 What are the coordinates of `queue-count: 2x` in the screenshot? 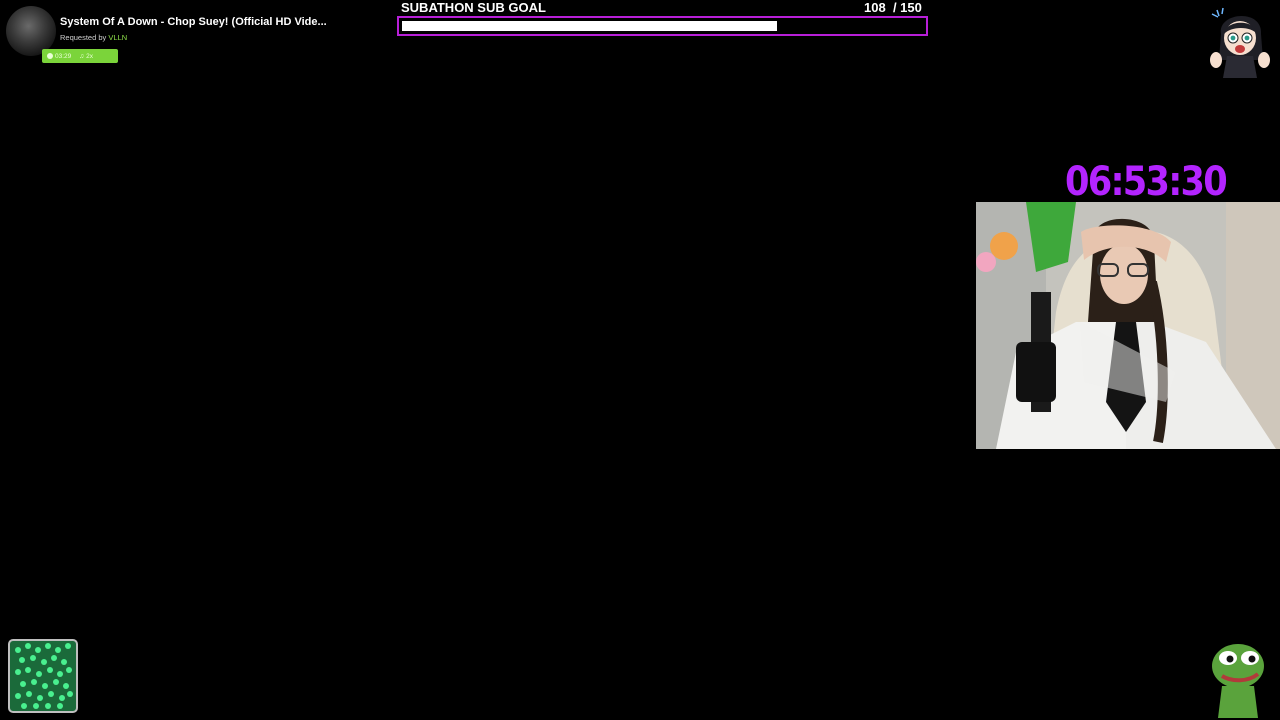 It's located at (90, 56).